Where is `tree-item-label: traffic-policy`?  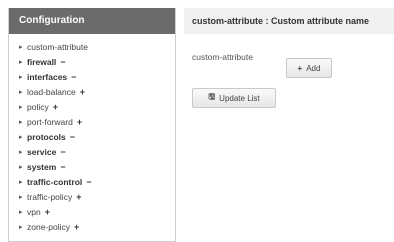
tree-item-label: traffic-policy is located at coordinates (49, 197).